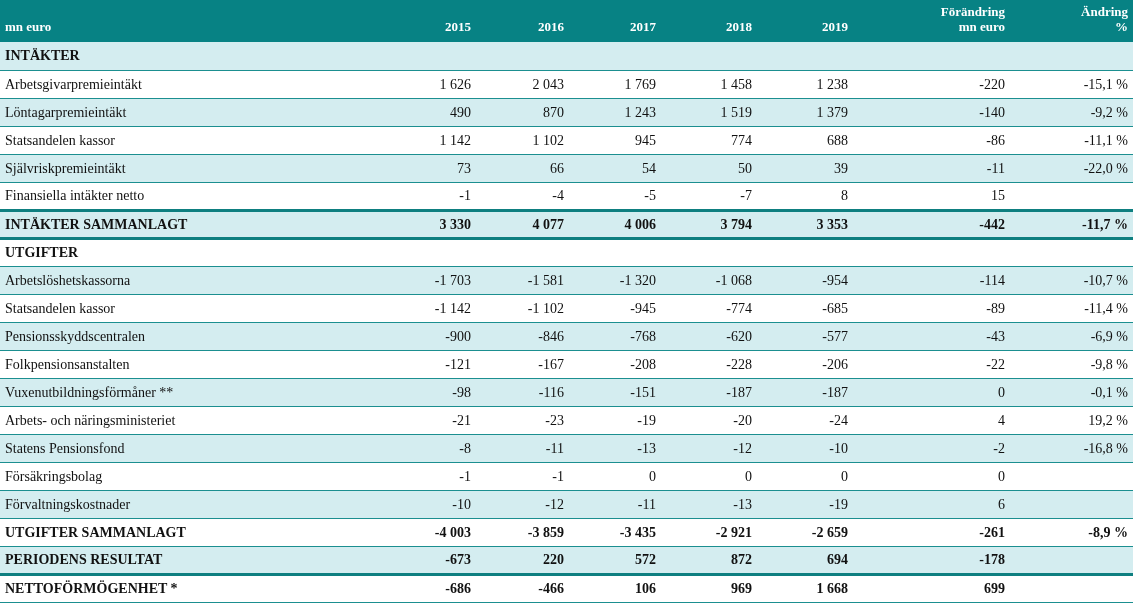 The width and height of the screenshot is (1133, 605). What do you see at coordinates (95, 532) in the screenshot?
I see `row-label: UTGIFTER SAMMANLAGT` at bounding box center [95, 532].